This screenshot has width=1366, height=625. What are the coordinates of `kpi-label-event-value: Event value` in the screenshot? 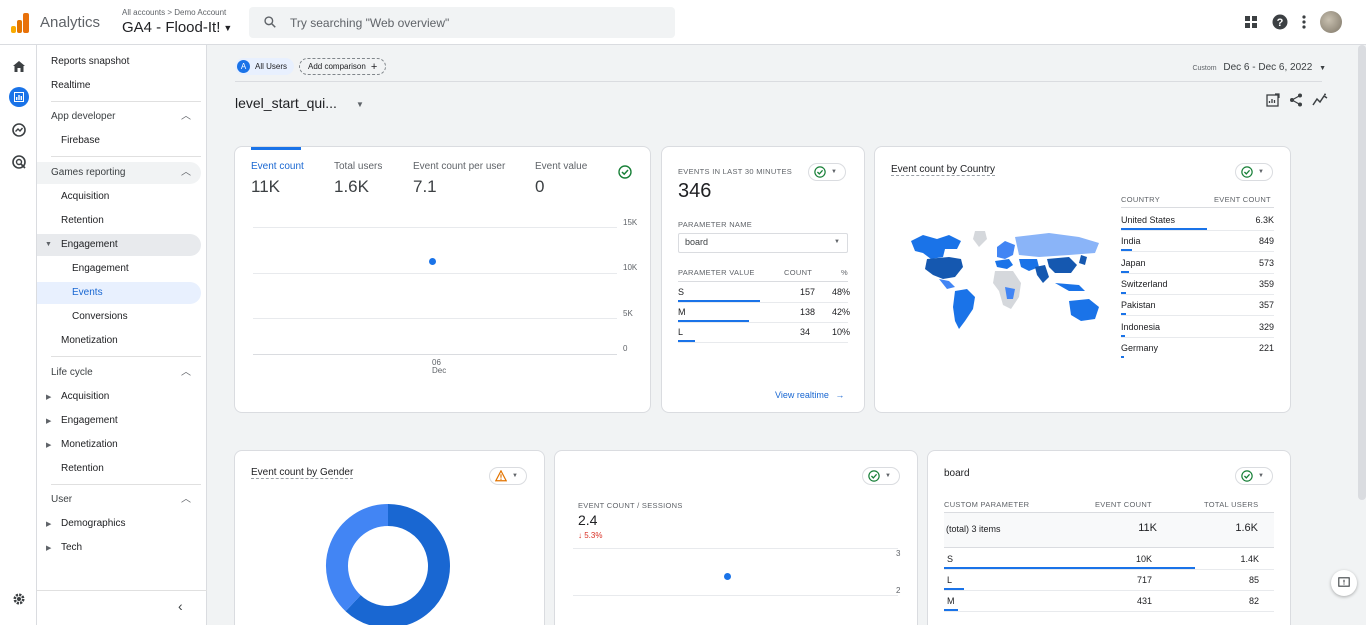 It's located at (561, 166).